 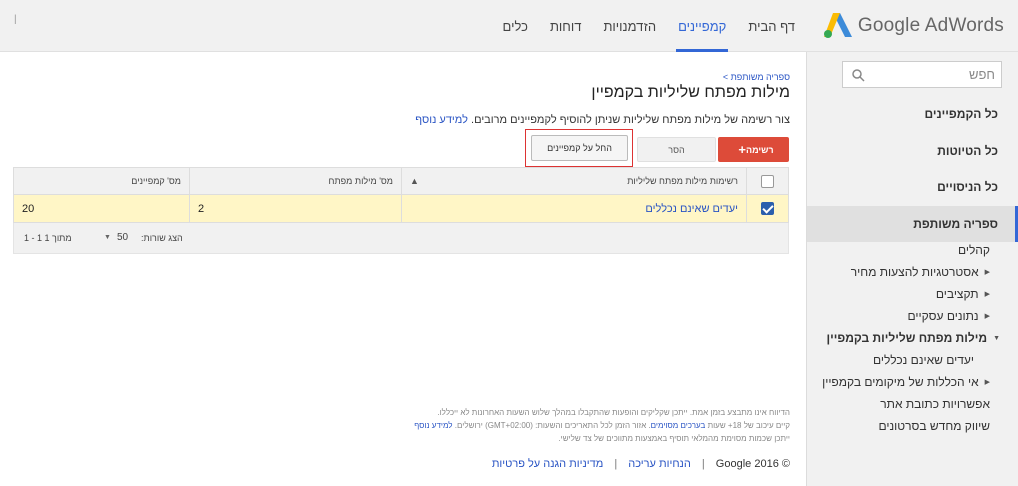 I want to click on footnote-text: קיים עיכוב של 18+ שעות, so click(x=748, y=425).